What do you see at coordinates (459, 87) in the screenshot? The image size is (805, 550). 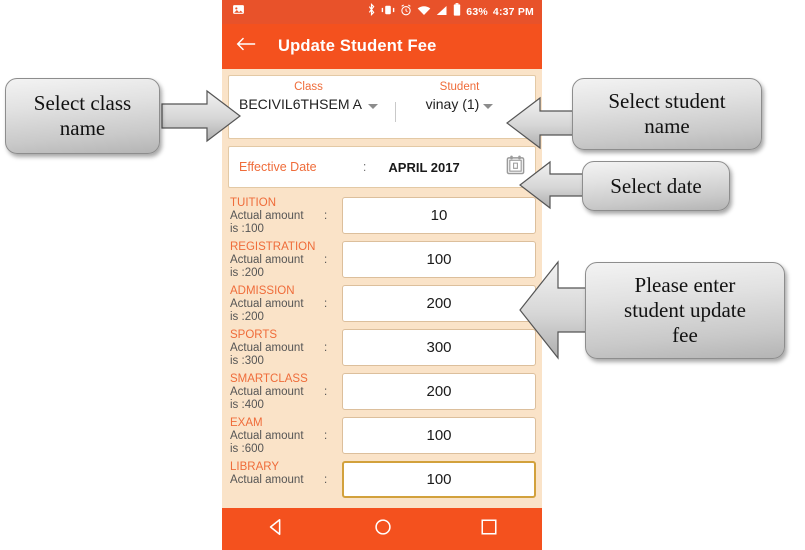 I see `student-label: Student` at bounding box center [459, 87].